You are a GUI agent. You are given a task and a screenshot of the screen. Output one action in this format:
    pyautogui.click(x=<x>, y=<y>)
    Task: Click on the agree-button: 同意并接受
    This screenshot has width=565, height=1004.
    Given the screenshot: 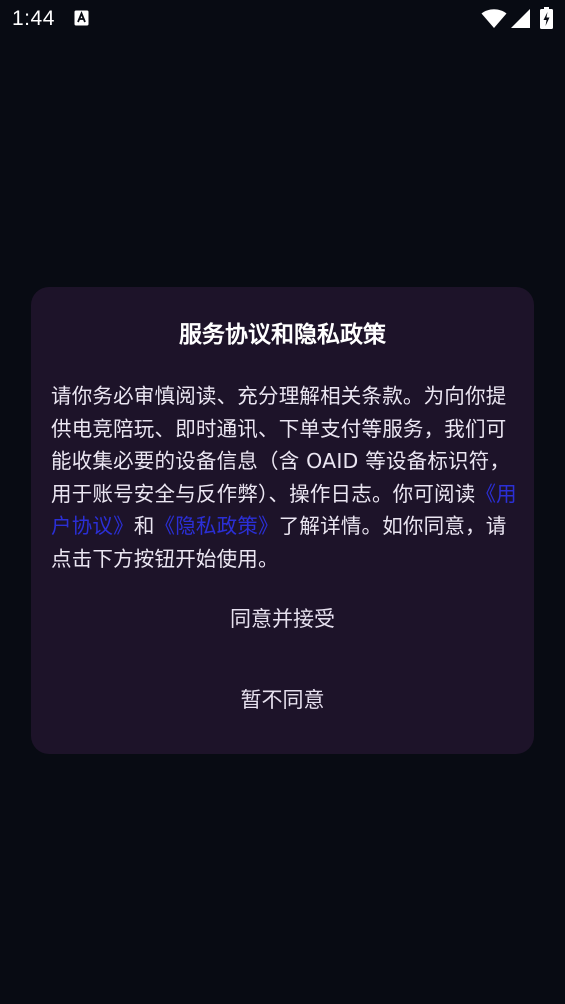 What is the action you would take?
    pyautogui.click(x=282, y=619)
    